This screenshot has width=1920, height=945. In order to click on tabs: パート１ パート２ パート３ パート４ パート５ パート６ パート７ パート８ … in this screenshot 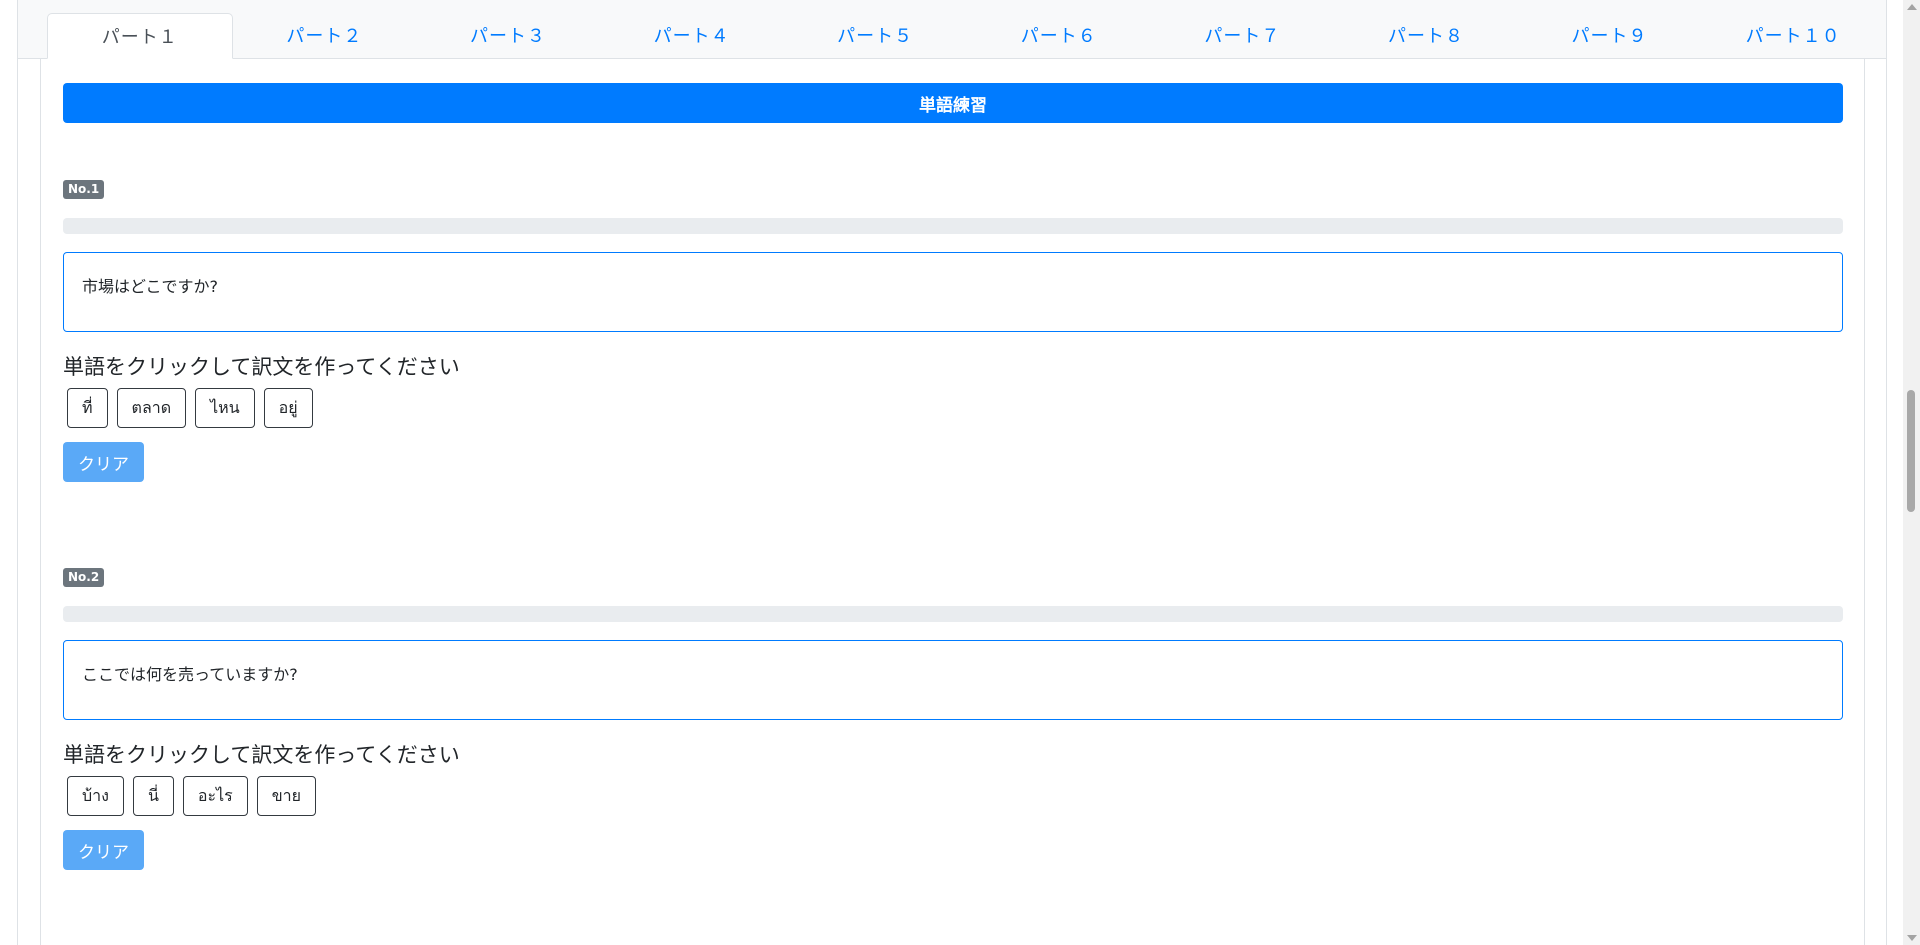, I will do `click(966, 35)`.